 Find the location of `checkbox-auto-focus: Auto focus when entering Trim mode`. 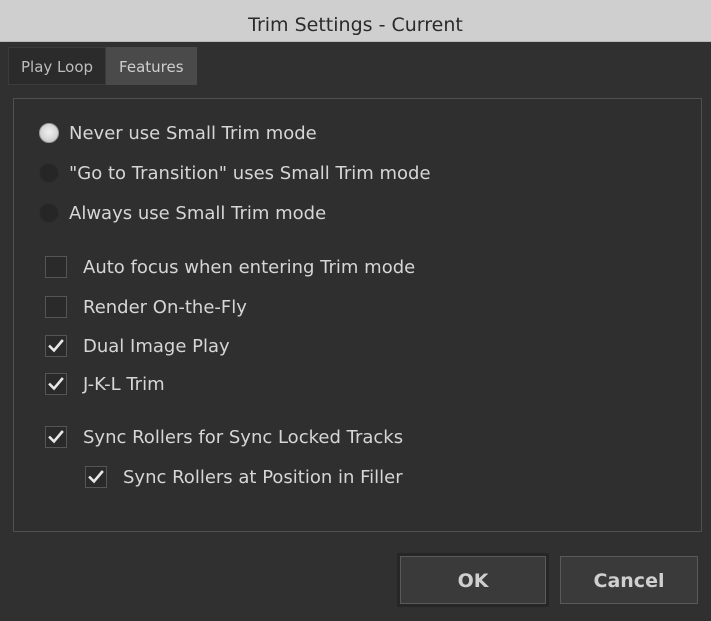

checkbox-auto-focus: Auto focus when entering Trim mode is located at coordinates (230, 267).